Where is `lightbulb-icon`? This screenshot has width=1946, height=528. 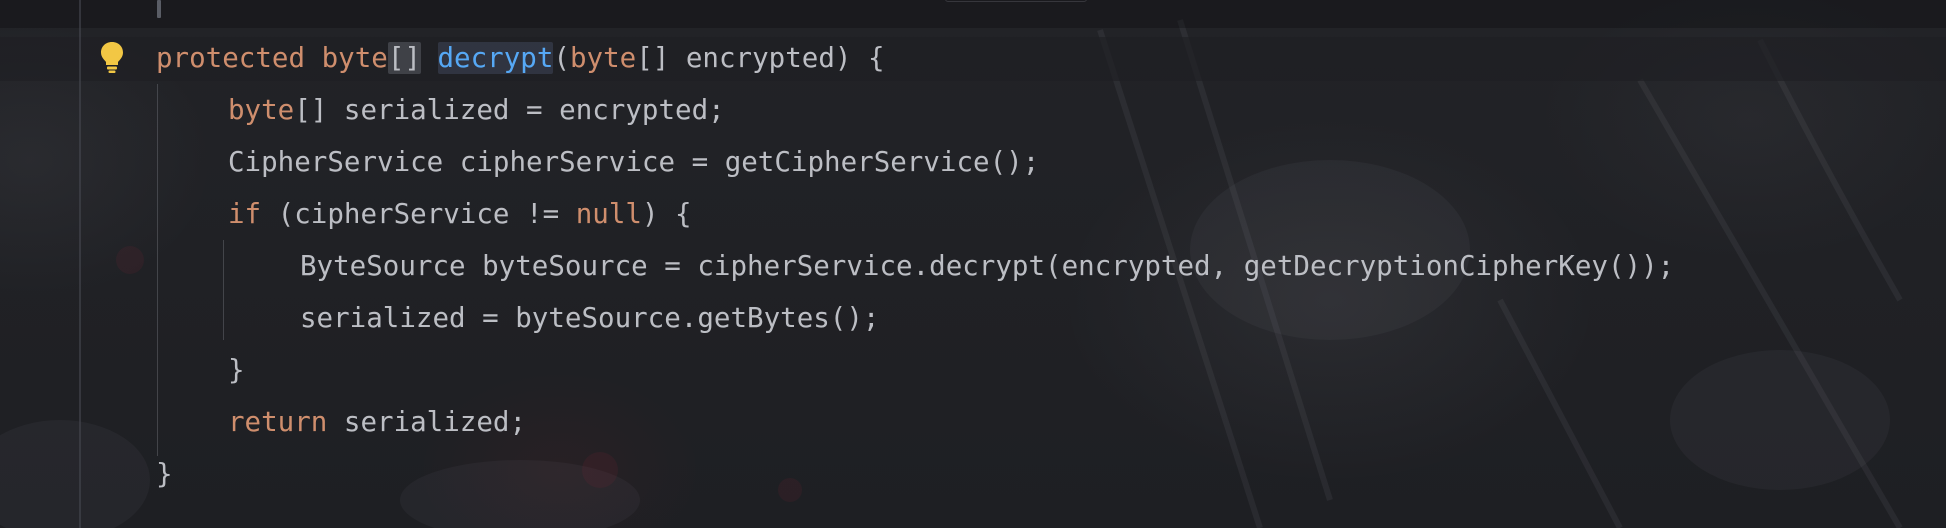
lightbulb-icon is located at coordinates (112, 57).